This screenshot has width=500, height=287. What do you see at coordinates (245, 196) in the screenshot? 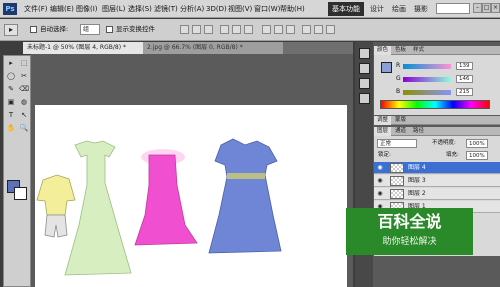
I see `blue-dress-image` at bounding box center [245, 196].